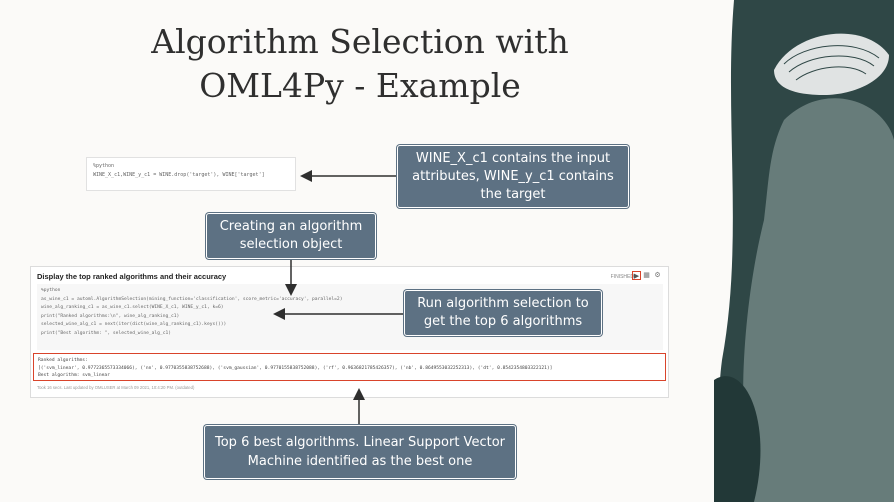 This screenshot has width=894, height=502. I want to click on status-badge: FINISHED, so click(622, 277).